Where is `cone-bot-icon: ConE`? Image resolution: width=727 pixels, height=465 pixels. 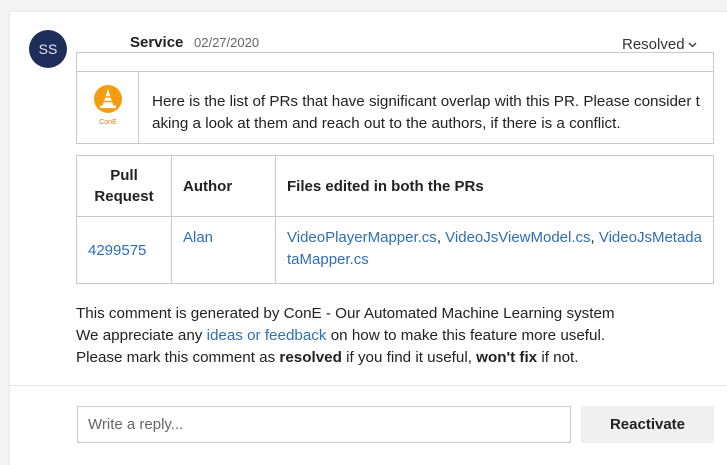 cone-bot-icon: ConE is located at coordinates (108, 105).